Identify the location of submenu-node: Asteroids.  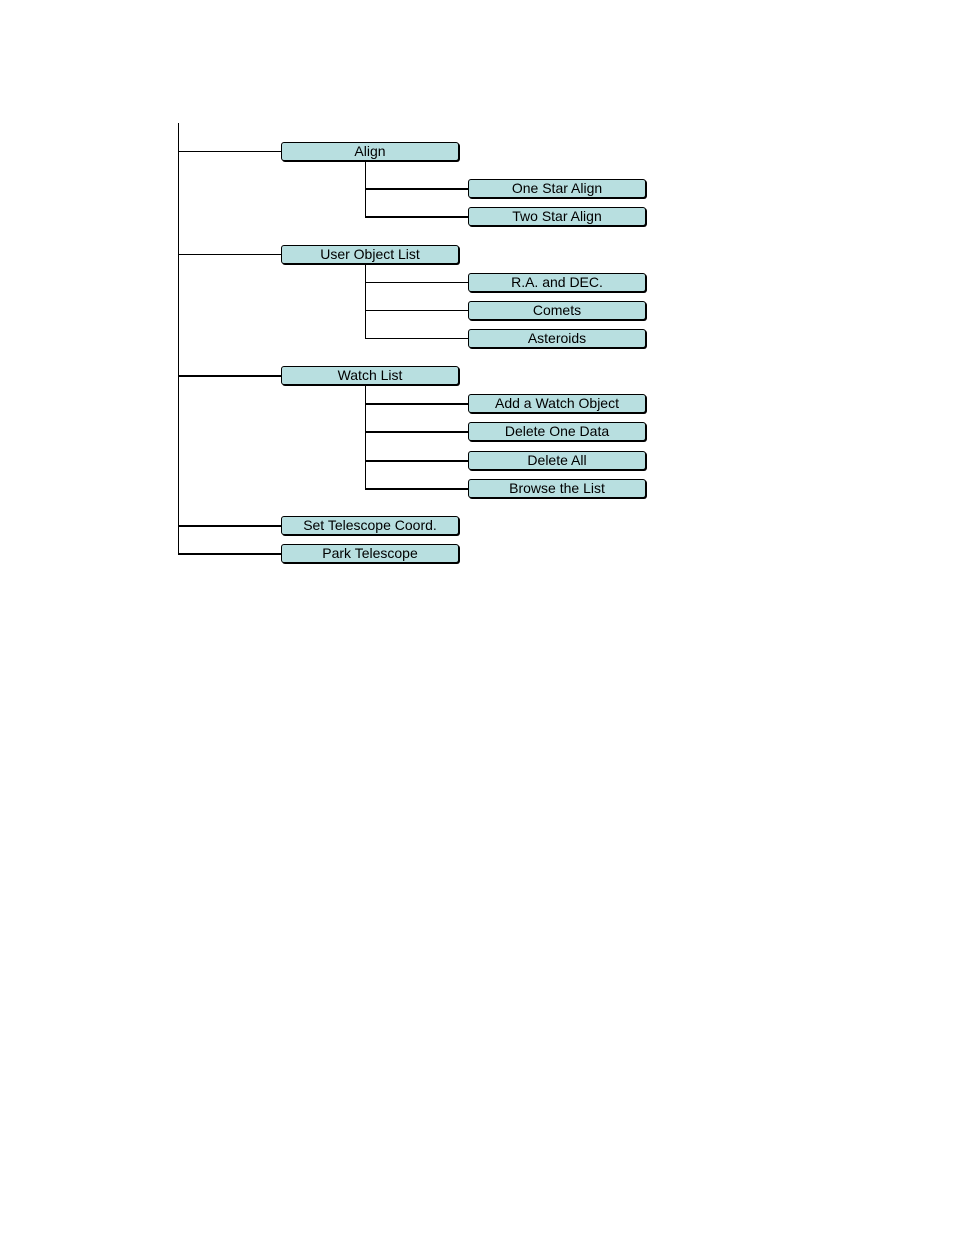
(557, 338).